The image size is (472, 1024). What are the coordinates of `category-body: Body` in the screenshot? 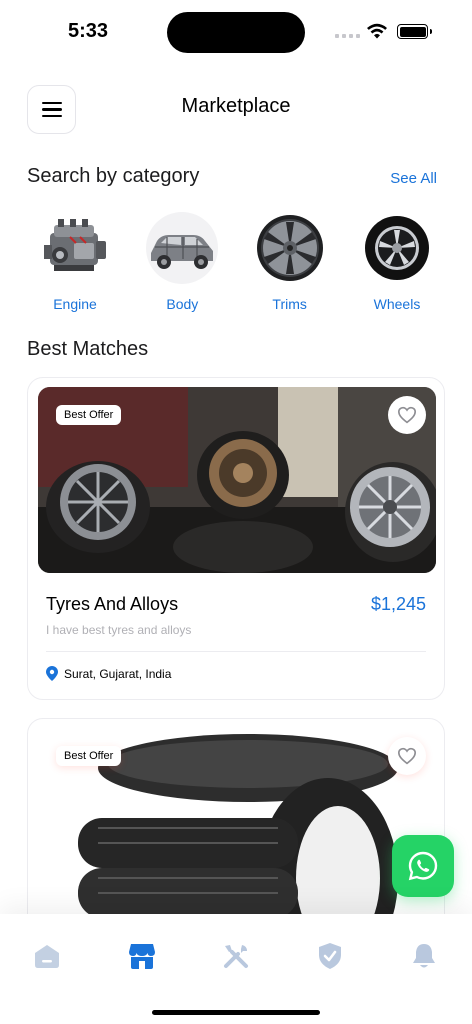 It's located at (182, 262).